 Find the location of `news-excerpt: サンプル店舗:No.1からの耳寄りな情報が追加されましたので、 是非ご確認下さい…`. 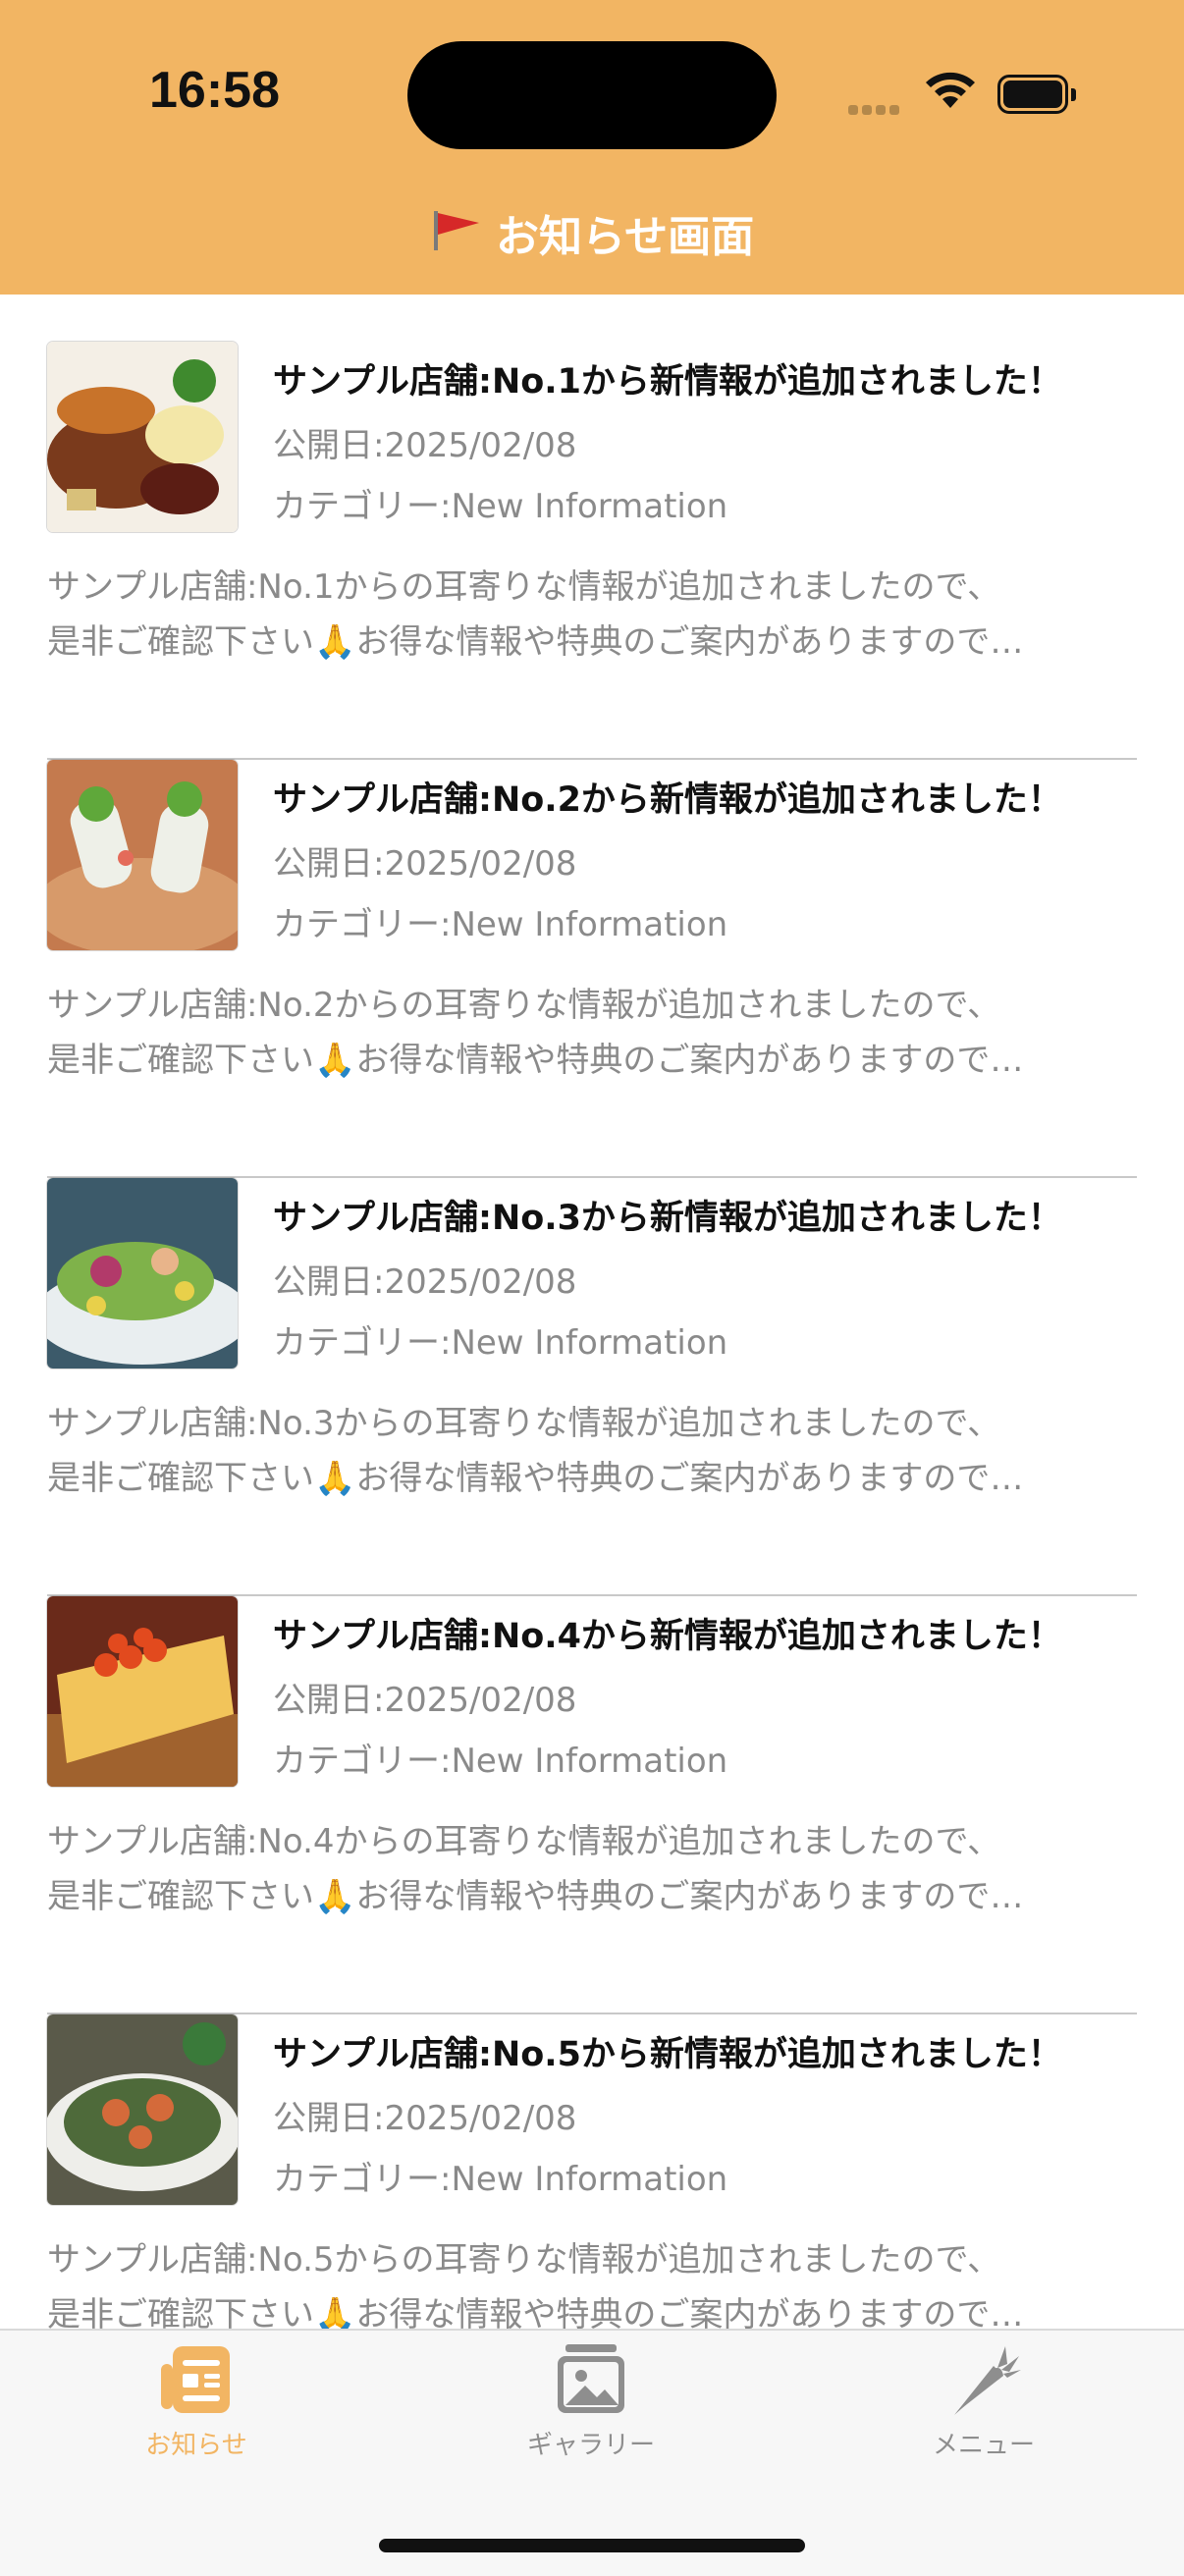

news-excerpt: サンプル店舗:No.1からの耳寄りな情報が追加されましたので、 是非ご確認下さい… is located at coordinates (592, 615).